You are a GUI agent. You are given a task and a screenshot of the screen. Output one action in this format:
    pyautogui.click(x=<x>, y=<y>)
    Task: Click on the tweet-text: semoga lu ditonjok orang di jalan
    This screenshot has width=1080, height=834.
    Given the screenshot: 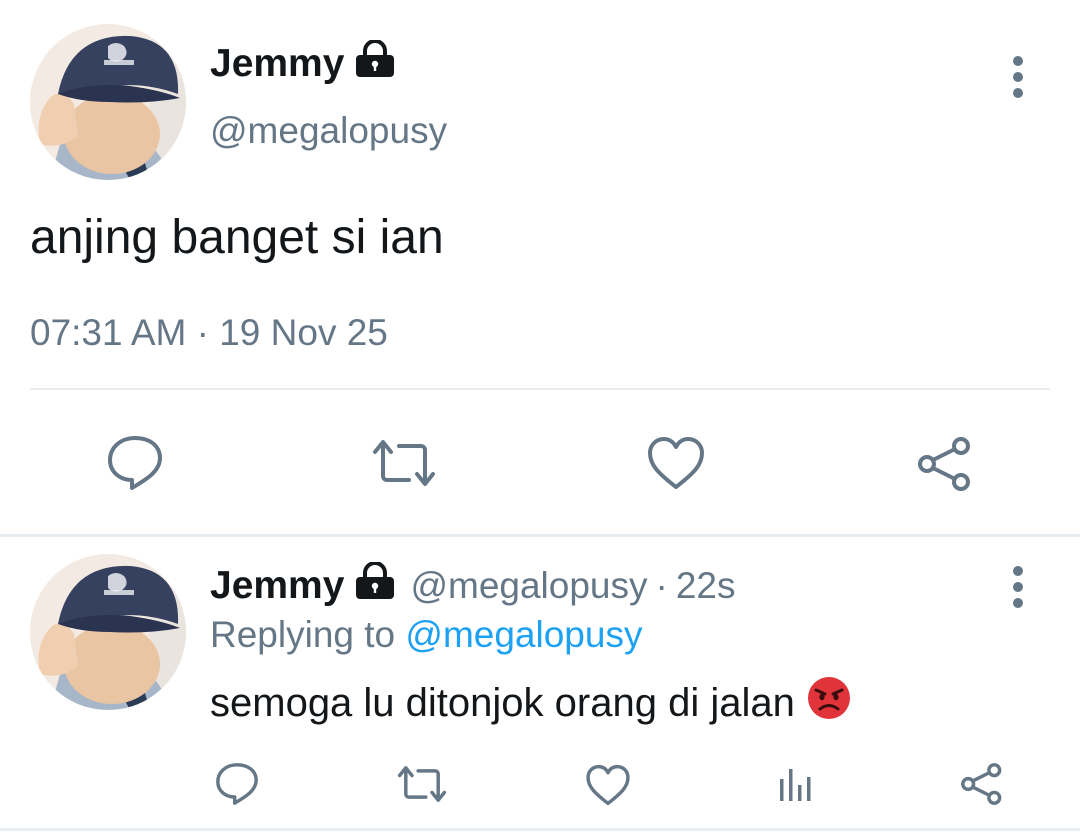 What is the action you would take?
    pyautogui.click(x=530, y=703)
    